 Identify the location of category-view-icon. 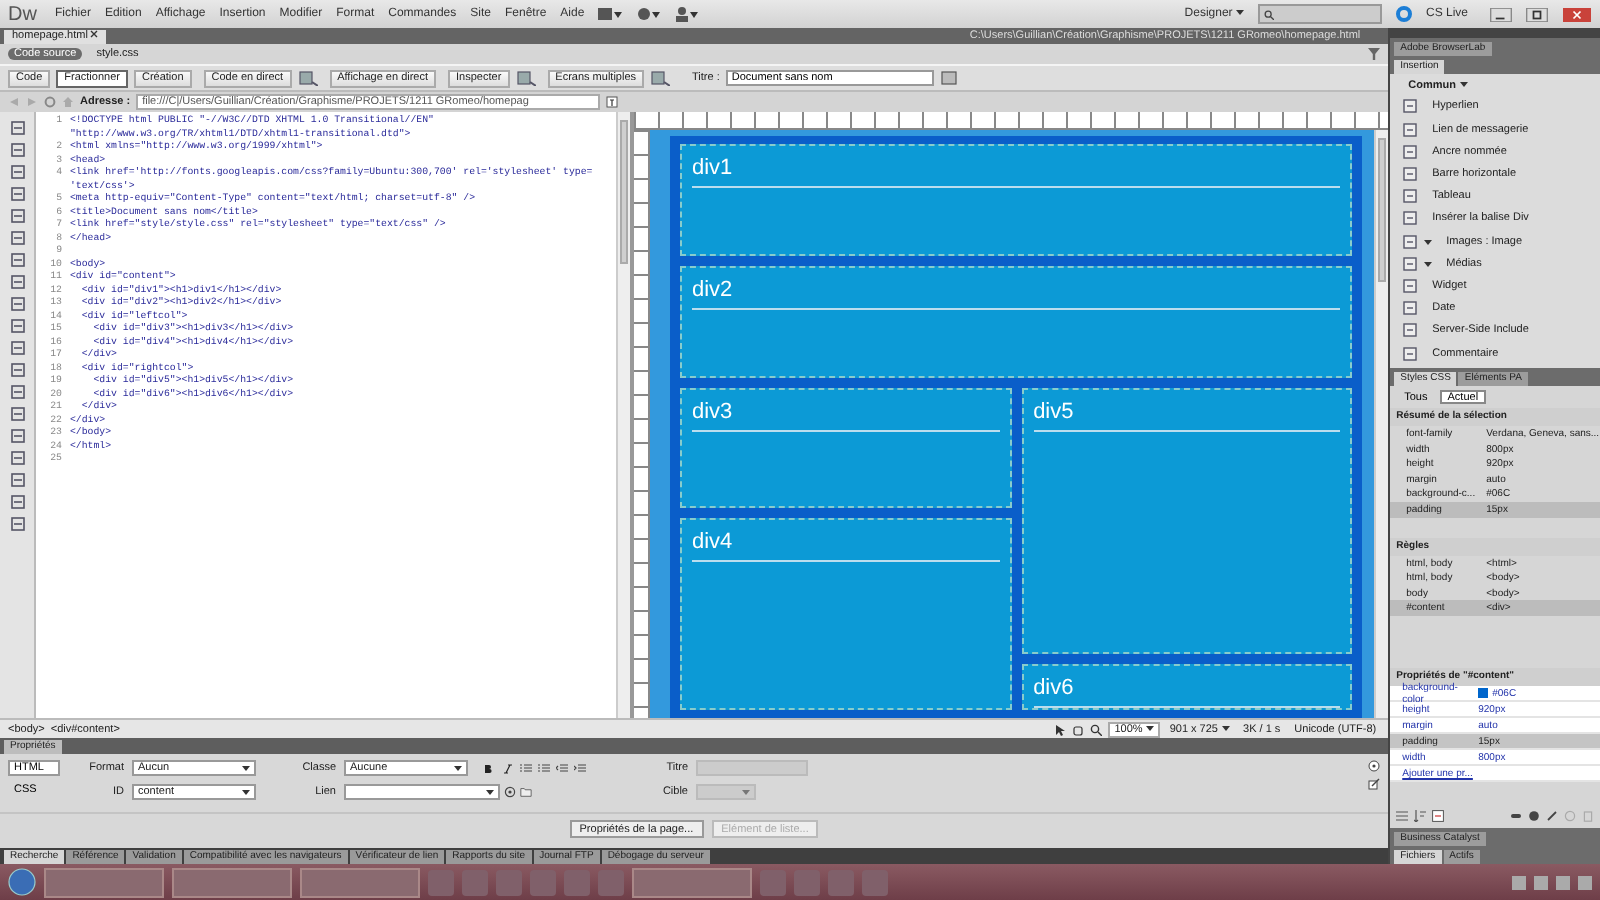
(1402, 816).